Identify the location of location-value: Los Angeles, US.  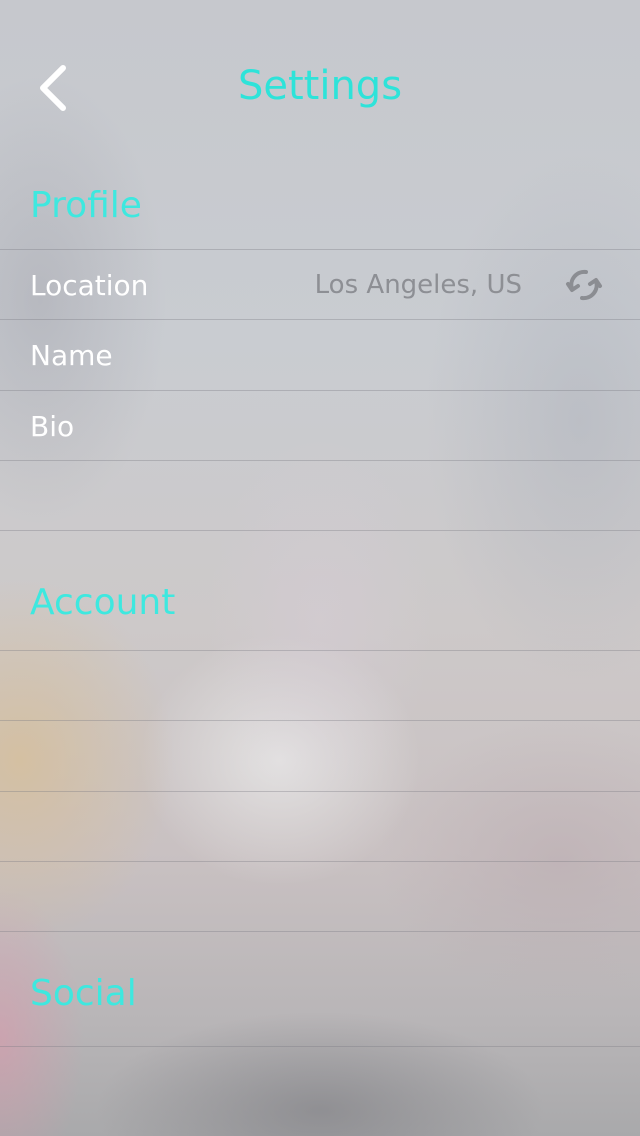
(418, 285).